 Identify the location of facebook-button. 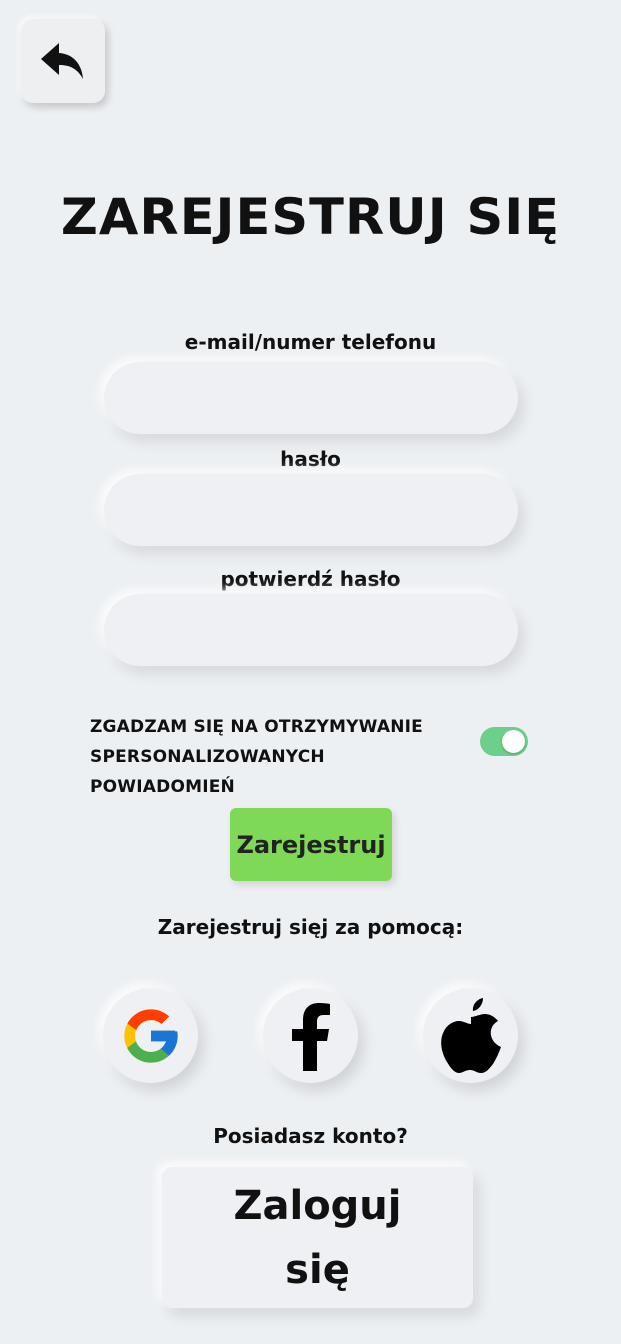
(310, 1035).